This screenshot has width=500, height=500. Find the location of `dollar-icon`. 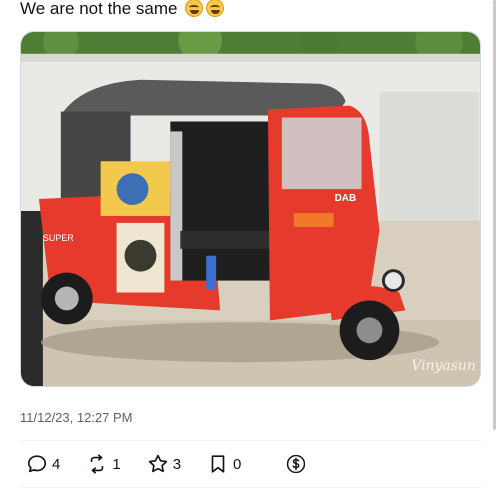

dollar-icon is located at coordinates (296, 464).